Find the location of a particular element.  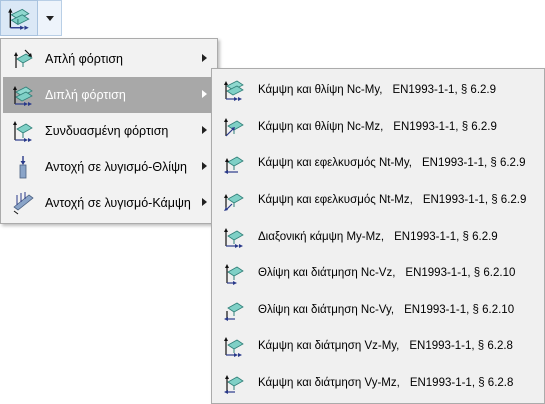

menu-item-simple-load: Απλή φόρτιση is located at coordinates (109, 59).